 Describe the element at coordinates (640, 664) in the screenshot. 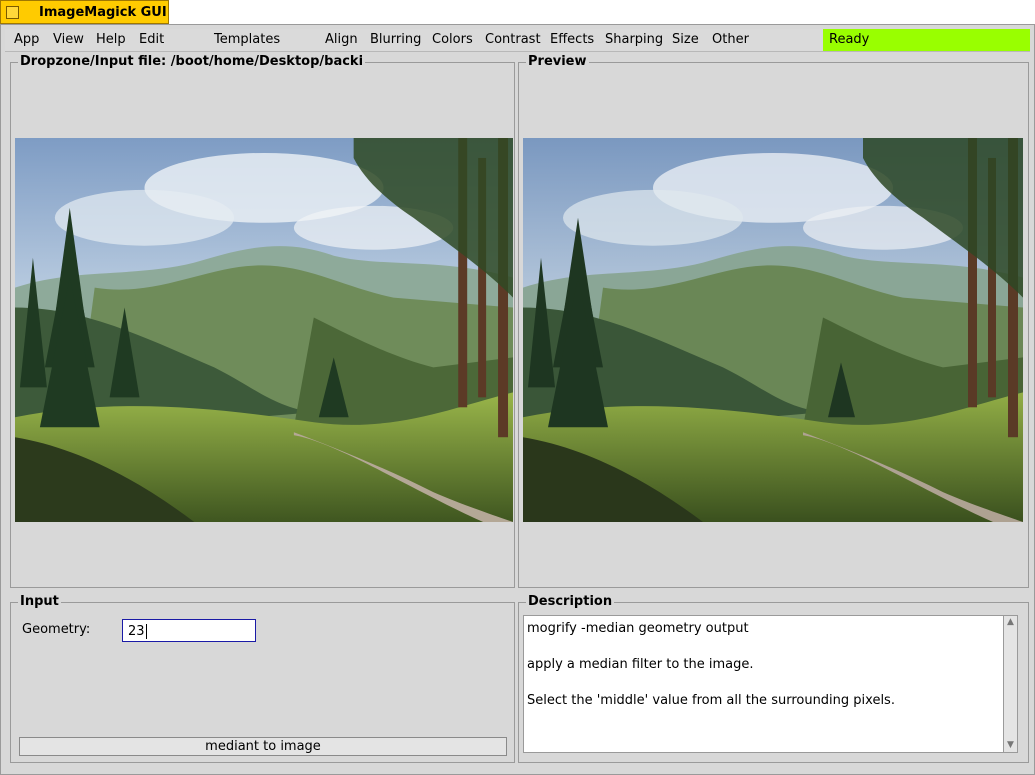

I see `description-line: apply a median filter to the image.` at that location.